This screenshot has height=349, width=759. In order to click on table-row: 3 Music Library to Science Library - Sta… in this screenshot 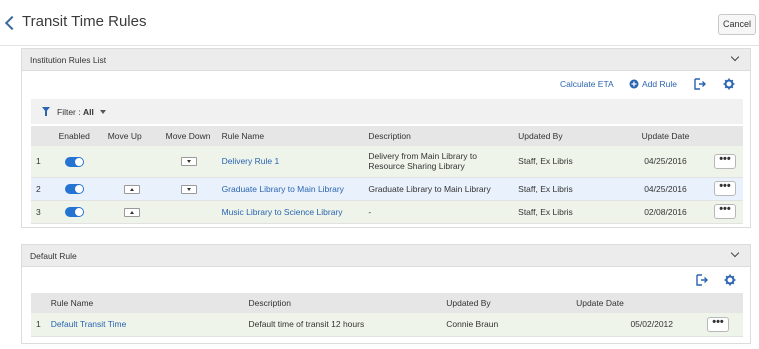, I will do `click(387, 212)`.